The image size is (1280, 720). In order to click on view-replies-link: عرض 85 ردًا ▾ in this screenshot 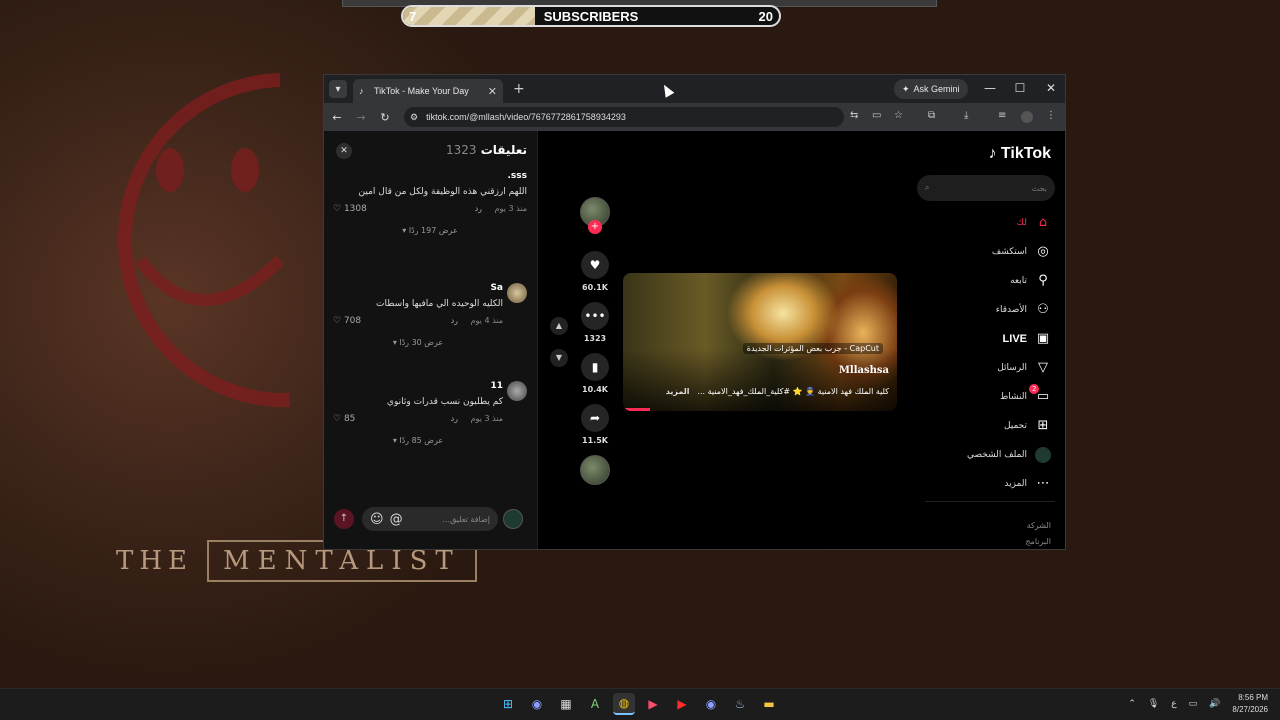, I will do `click(418, 440)`.